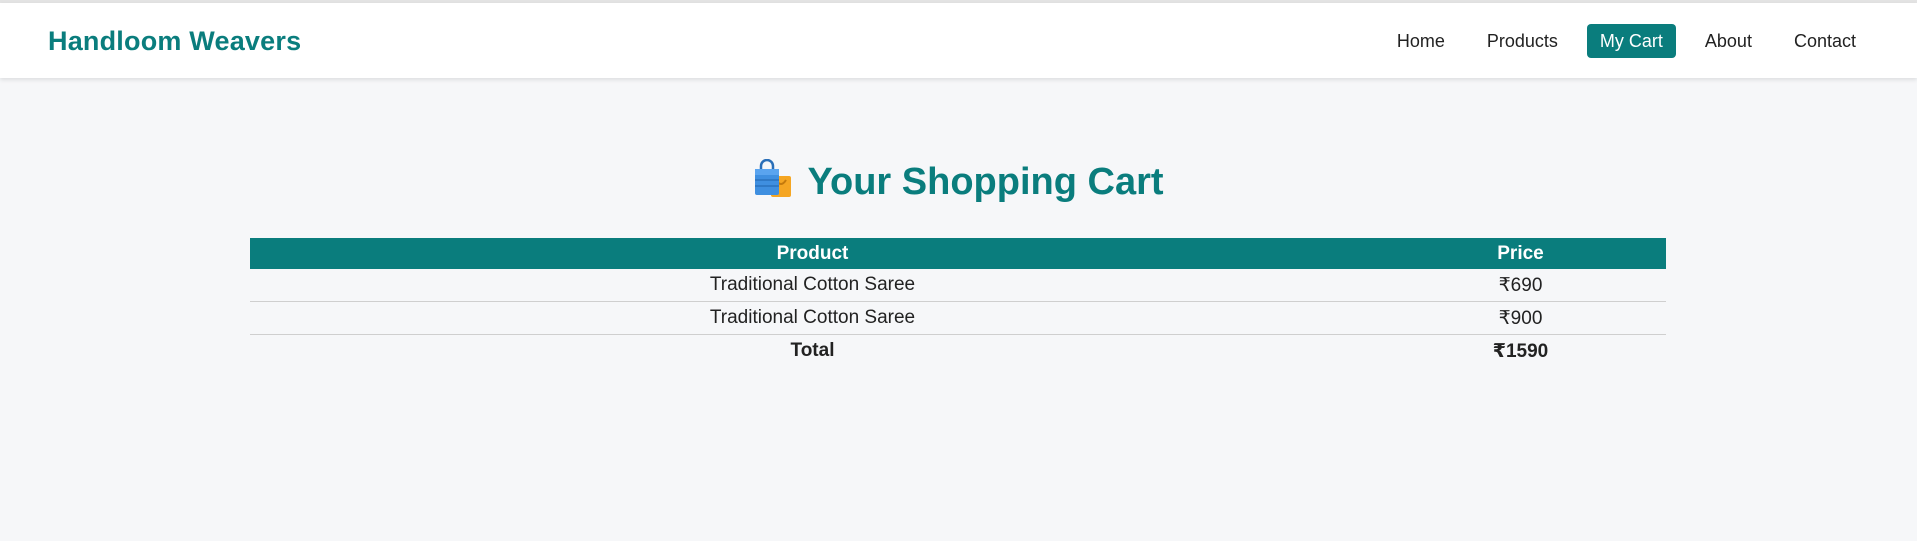 This screenshot has width=1917, height=541. Describe the element at coordinates (812, 253) in the screenshot. I see `column-header-product: Product` at that location.